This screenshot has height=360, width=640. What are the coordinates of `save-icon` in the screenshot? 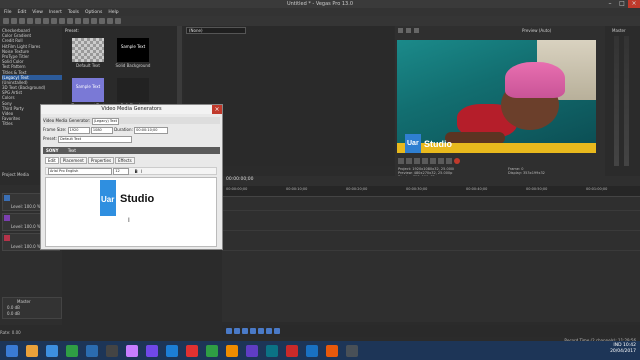 It's located at (22, 21).